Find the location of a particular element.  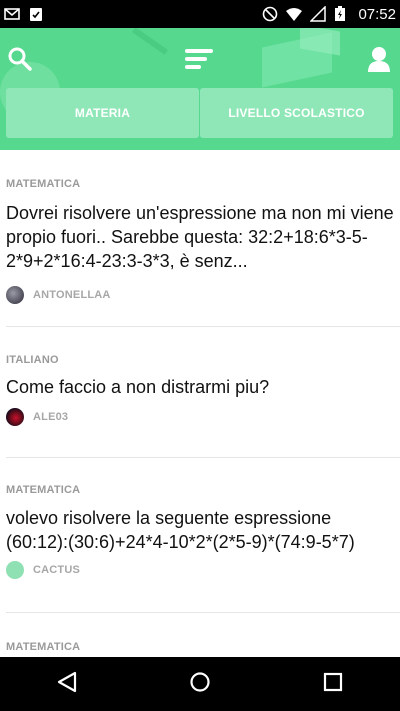

author-name: ANTONELLAA is located at coordinates (72, 295).